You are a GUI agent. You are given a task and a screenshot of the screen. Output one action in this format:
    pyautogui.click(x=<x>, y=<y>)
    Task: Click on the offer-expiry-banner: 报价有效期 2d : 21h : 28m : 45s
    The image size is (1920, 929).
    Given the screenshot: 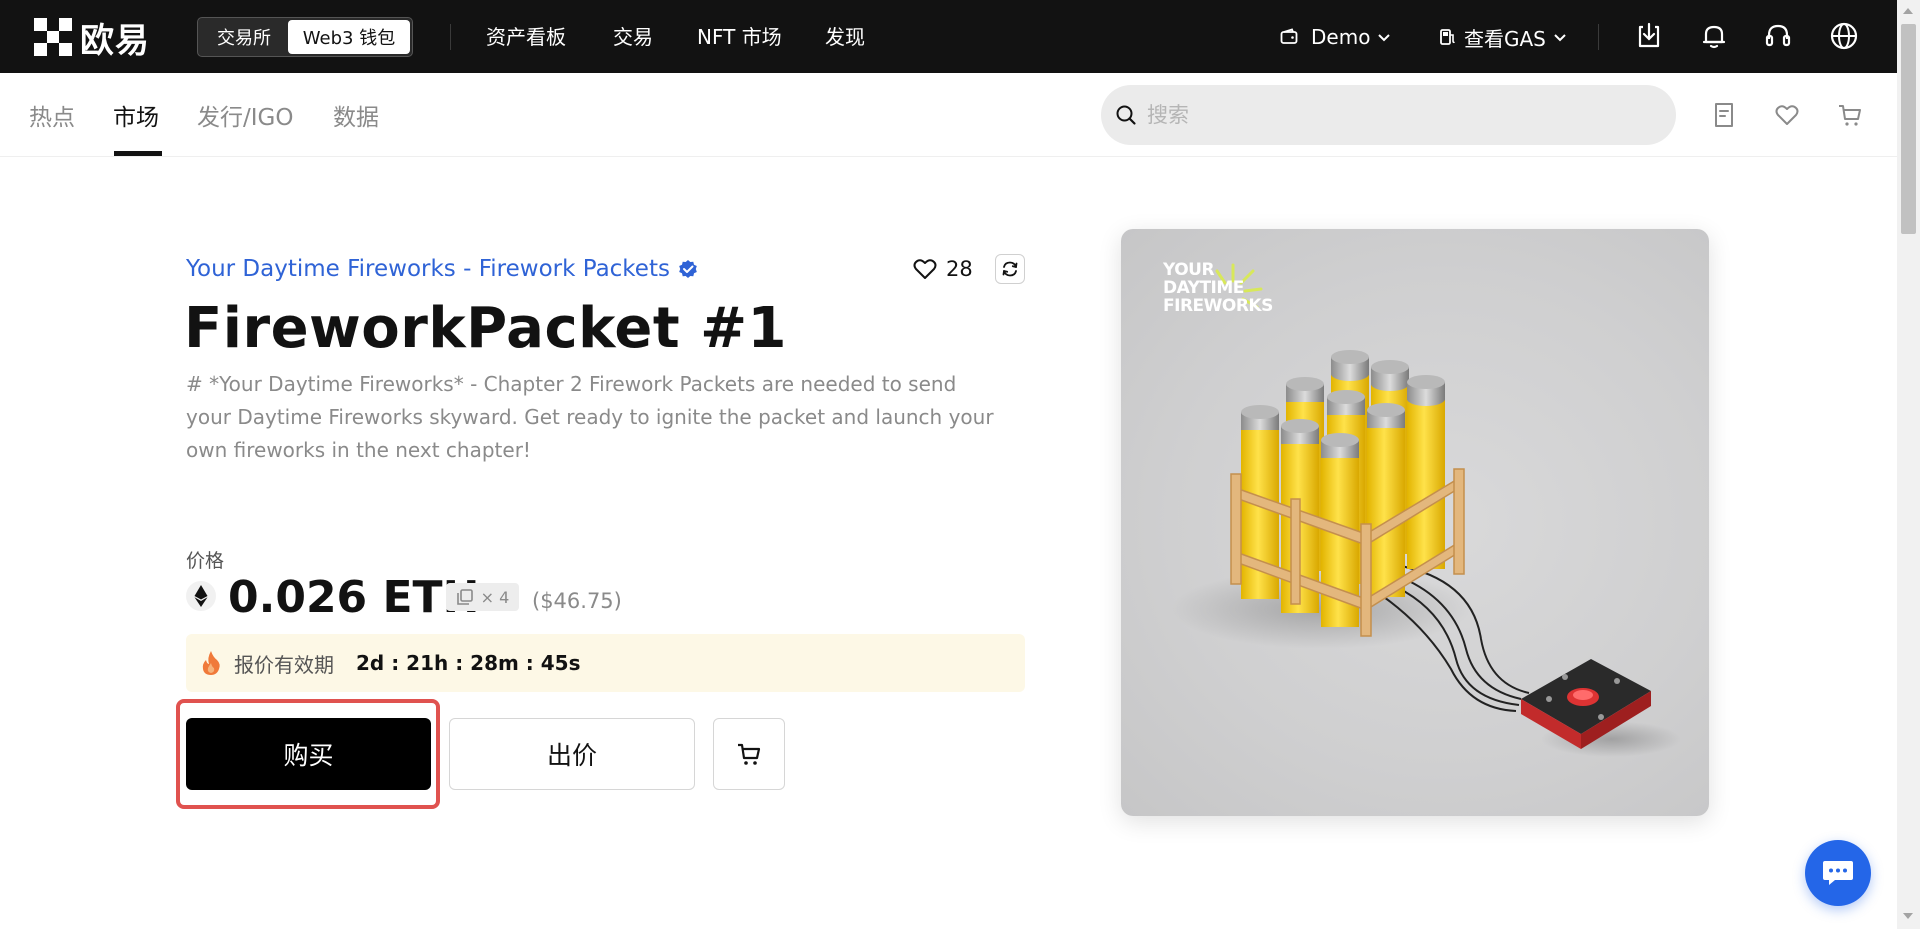 What is the action you would take?
    pyautogui.click(x=605, y=663)
    